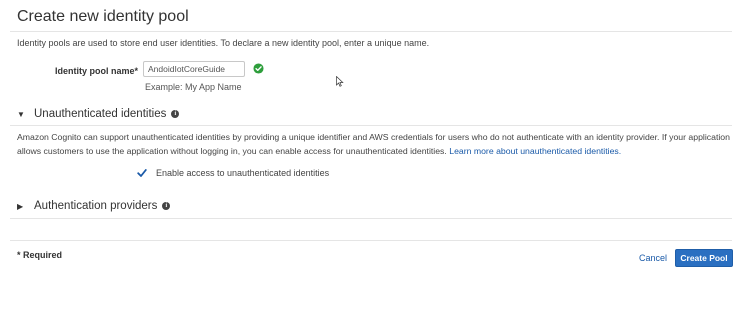 The height and width of the screenshot is (309, 740). What do you see at coordinates (40, 255) in the screenshot?
I see `required-note: * Required` at bounding box center [40, 255].